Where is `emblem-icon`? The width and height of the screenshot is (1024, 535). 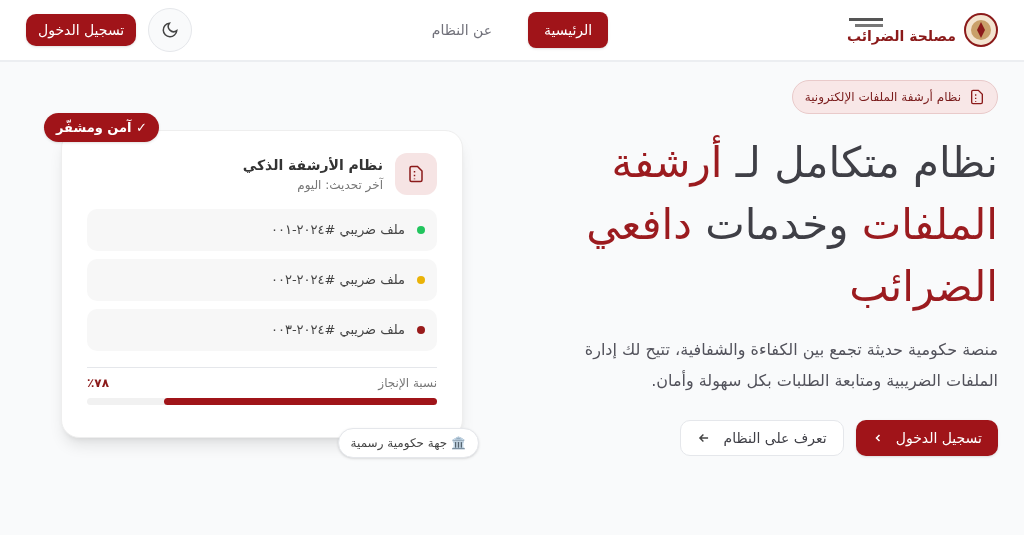 emblem-icon is located at coordinates (981, 30).